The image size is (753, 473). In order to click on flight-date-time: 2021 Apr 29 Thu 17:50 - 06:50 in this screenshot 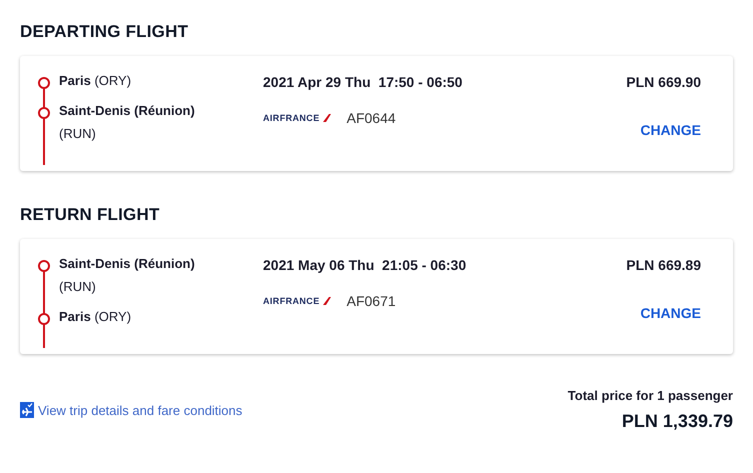, I will do `click(363, 82)`.